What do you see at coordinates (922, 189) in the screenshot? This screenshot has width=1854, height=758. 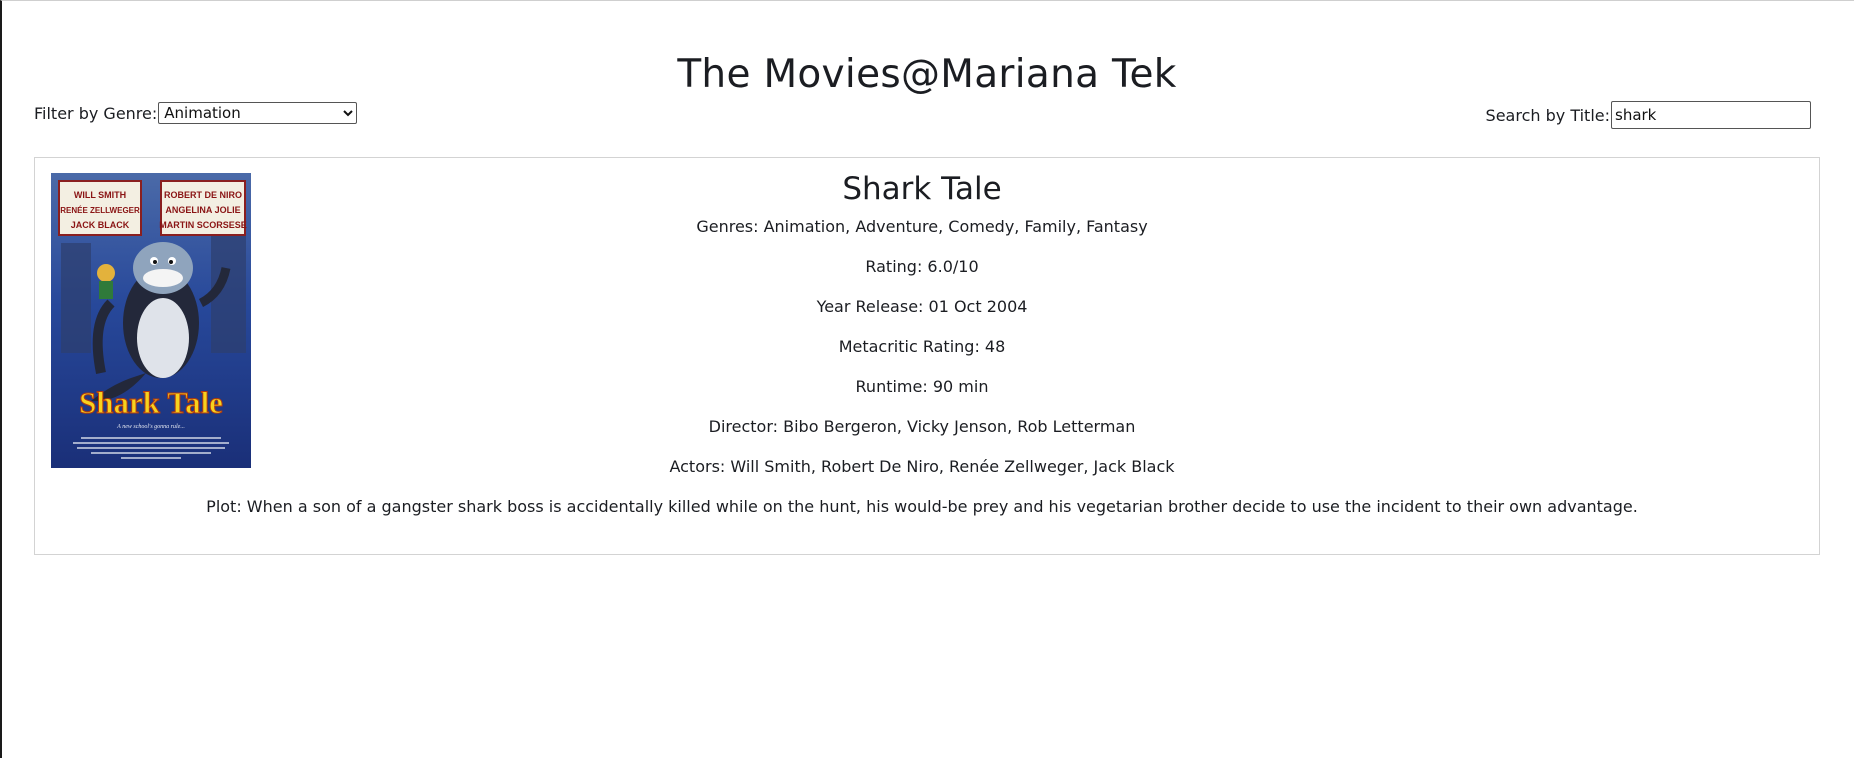 I see `movie-title: Shark Tale` at bounding box center [922, 189].